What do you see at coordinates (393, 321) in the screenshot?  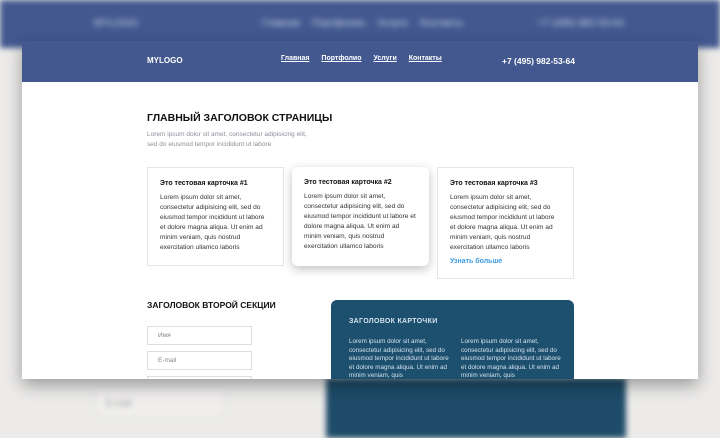 I see `info-card-title: ЗАГОЛОВОК КАРТОЧКИ` at bounding box center [393, 321].